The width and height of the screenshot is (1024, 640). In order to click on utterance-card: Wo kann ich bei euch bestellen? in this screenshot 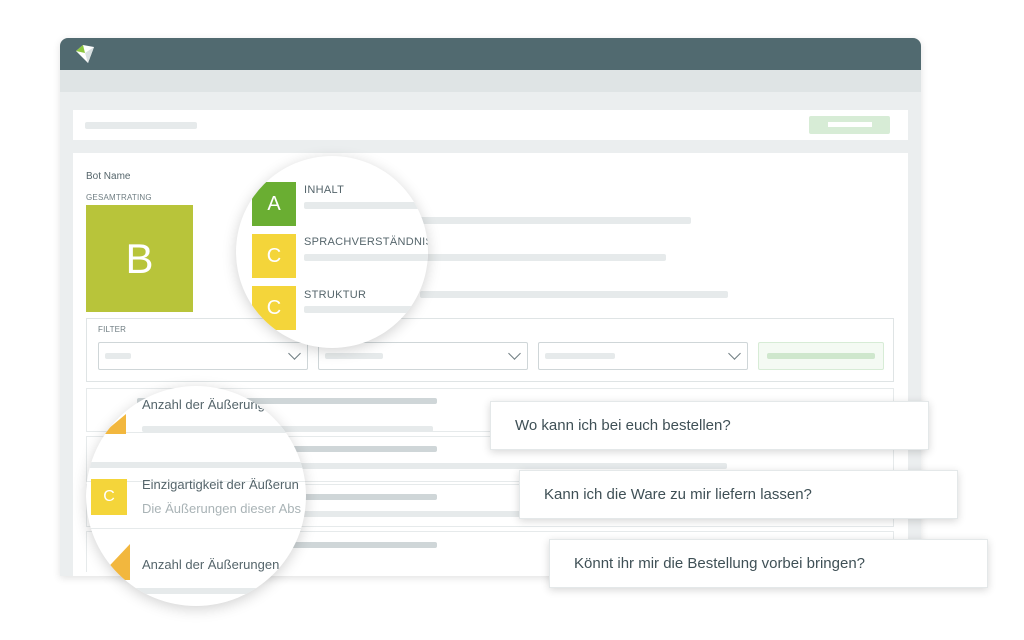, I will do `click(709, 425)`.